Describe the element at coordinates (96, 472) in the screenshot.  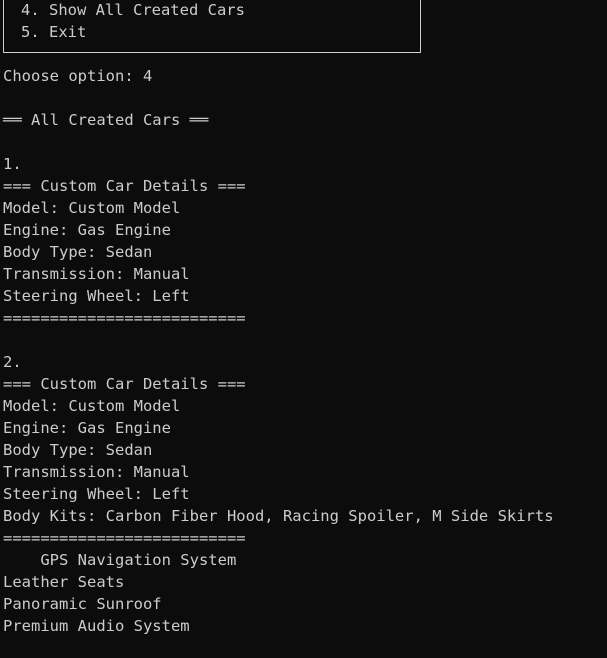
I see `car-2-transmission: Transmission: Manual` at that location.